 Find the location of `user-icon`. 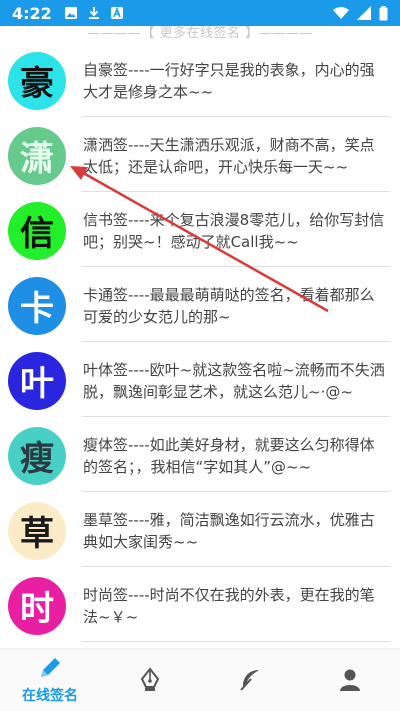

user-icon is located at coordinates (350, 680).